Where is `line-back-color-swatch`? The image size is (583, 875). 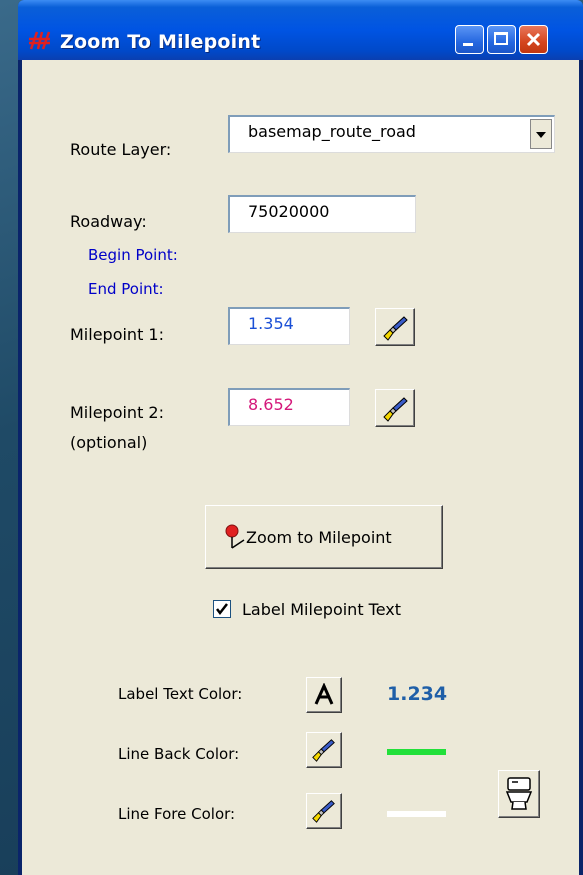 line-back-color-swatch is located at coordinates (416, 752).